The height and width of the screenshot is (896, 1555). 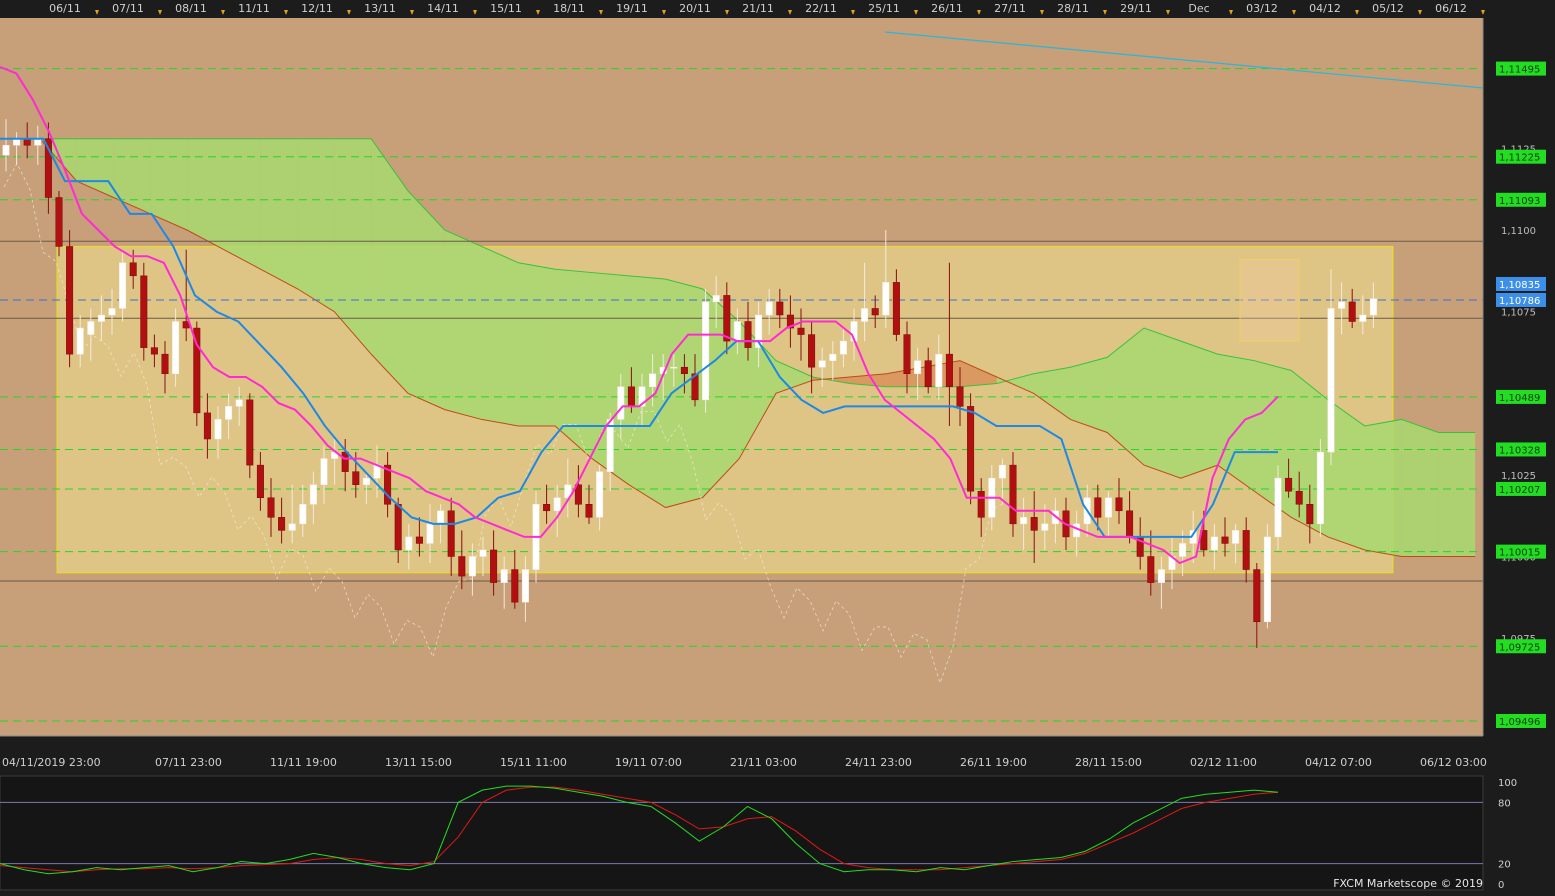 I want to click on top-date-label: 08/11, so click(x=191, y=8).